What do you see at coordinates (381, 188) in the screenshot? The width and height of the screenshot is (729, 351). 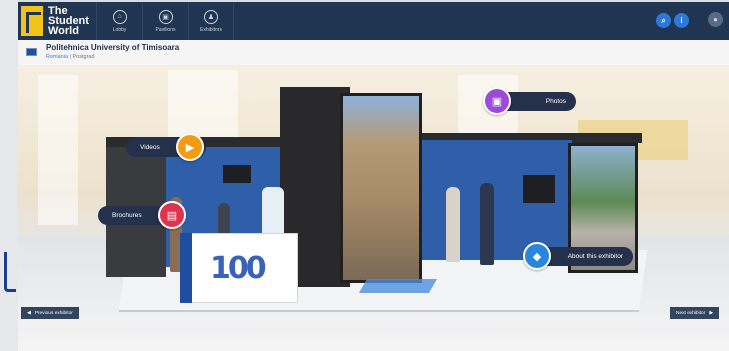 I see `university-building-photo` at bounding box center [381, 188].